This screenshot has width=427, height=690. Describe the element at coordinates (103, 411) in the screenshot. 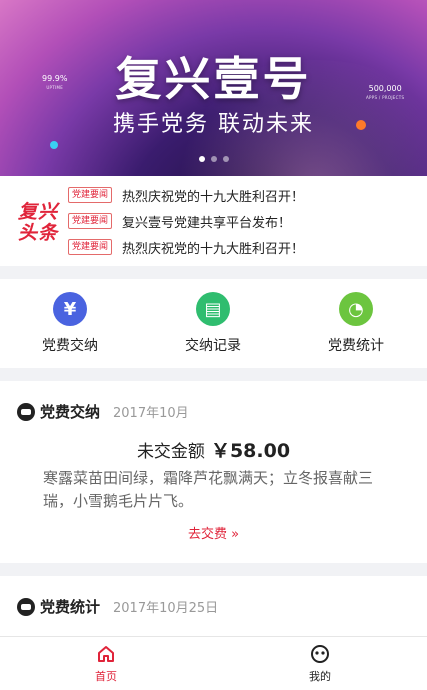

I see `payment-card-header: 党费交纳 2017年10月` at that location.